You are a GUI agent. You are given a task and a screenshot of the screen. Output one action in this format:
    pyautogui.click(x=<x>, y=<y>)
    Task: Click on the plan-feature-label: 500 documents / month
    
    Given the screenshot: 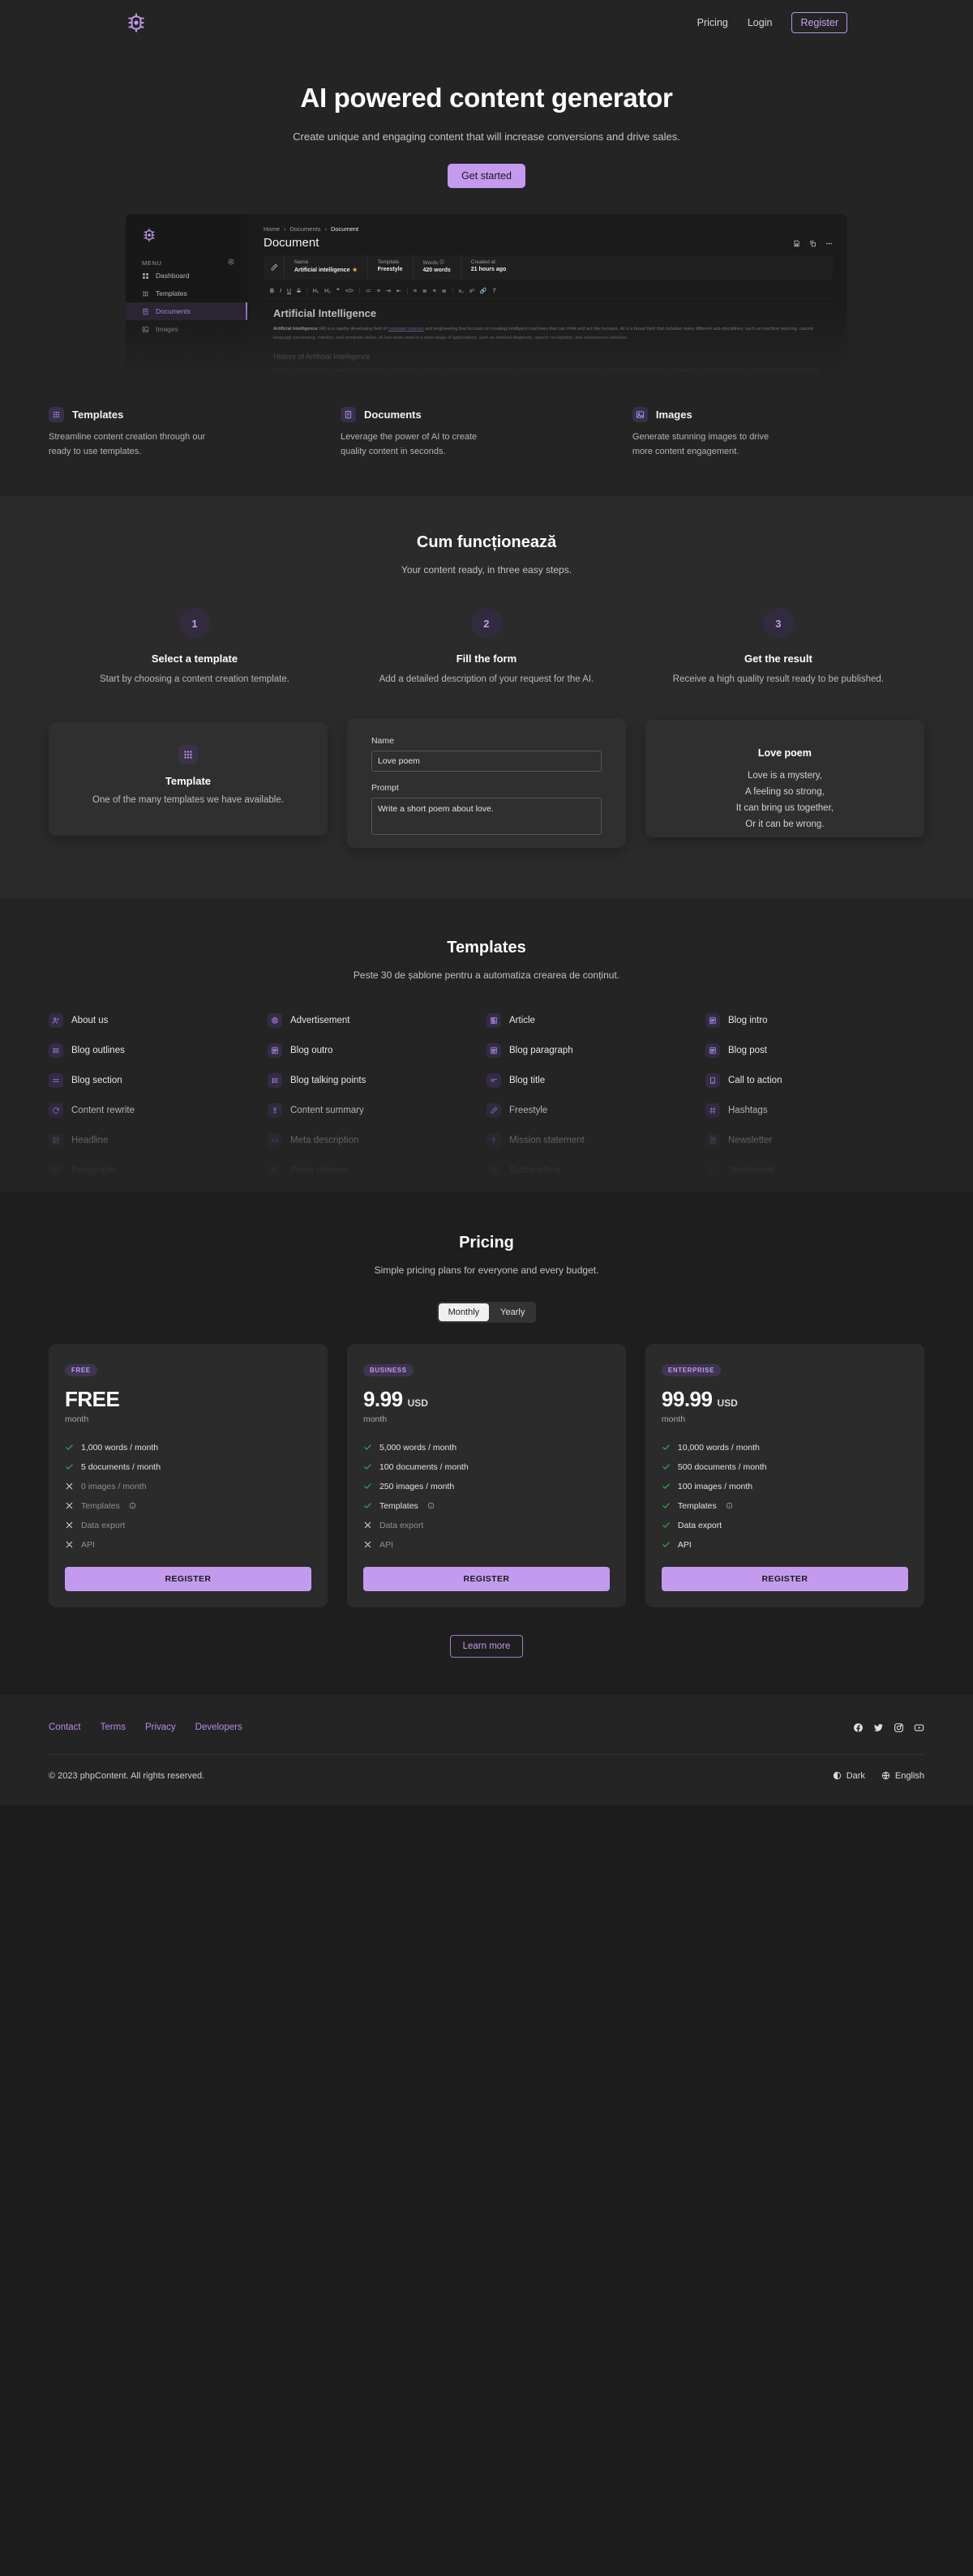 What is the action you would take?
    pyautogui.click(x=722, y=1466)
    